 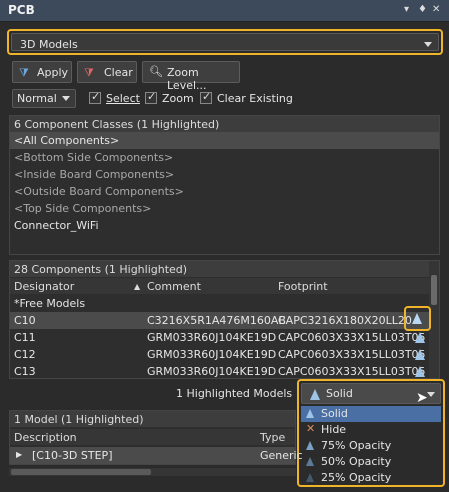 I want to click on list-item: <All Components>, so click(x=224, y=140).